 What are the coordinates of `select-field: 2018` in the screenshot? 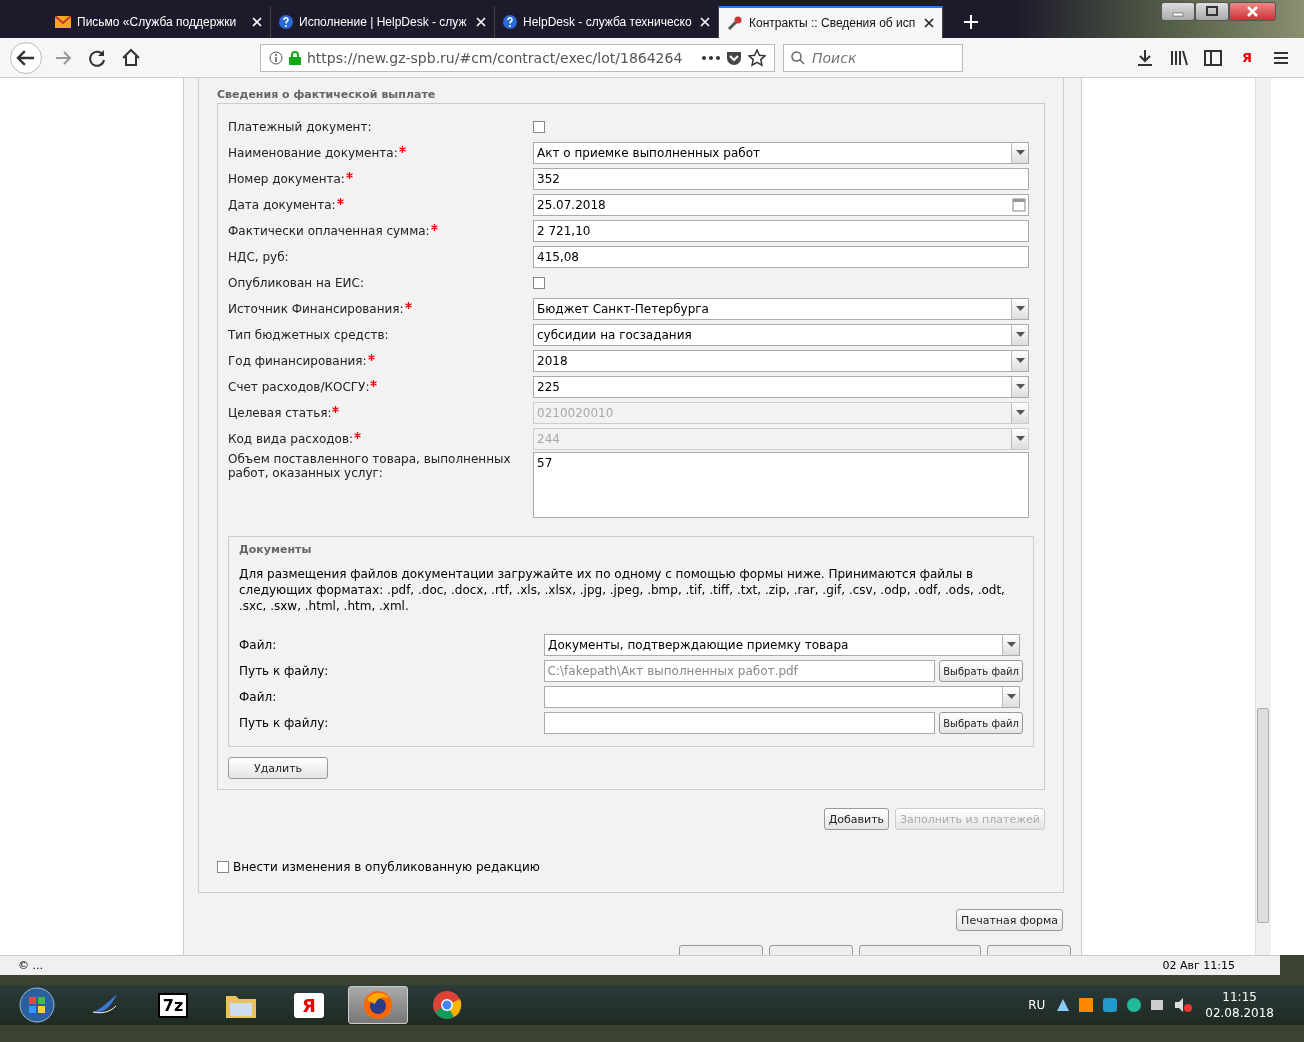 It's located at (781, 361).